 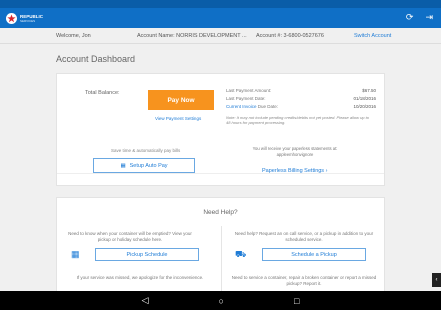 What do you see at coordinates (301, 98) in the screenshot?
I see `last-payment-date-row: Last Payment Date: 01/18/2016` at bounding box center [301, 98].